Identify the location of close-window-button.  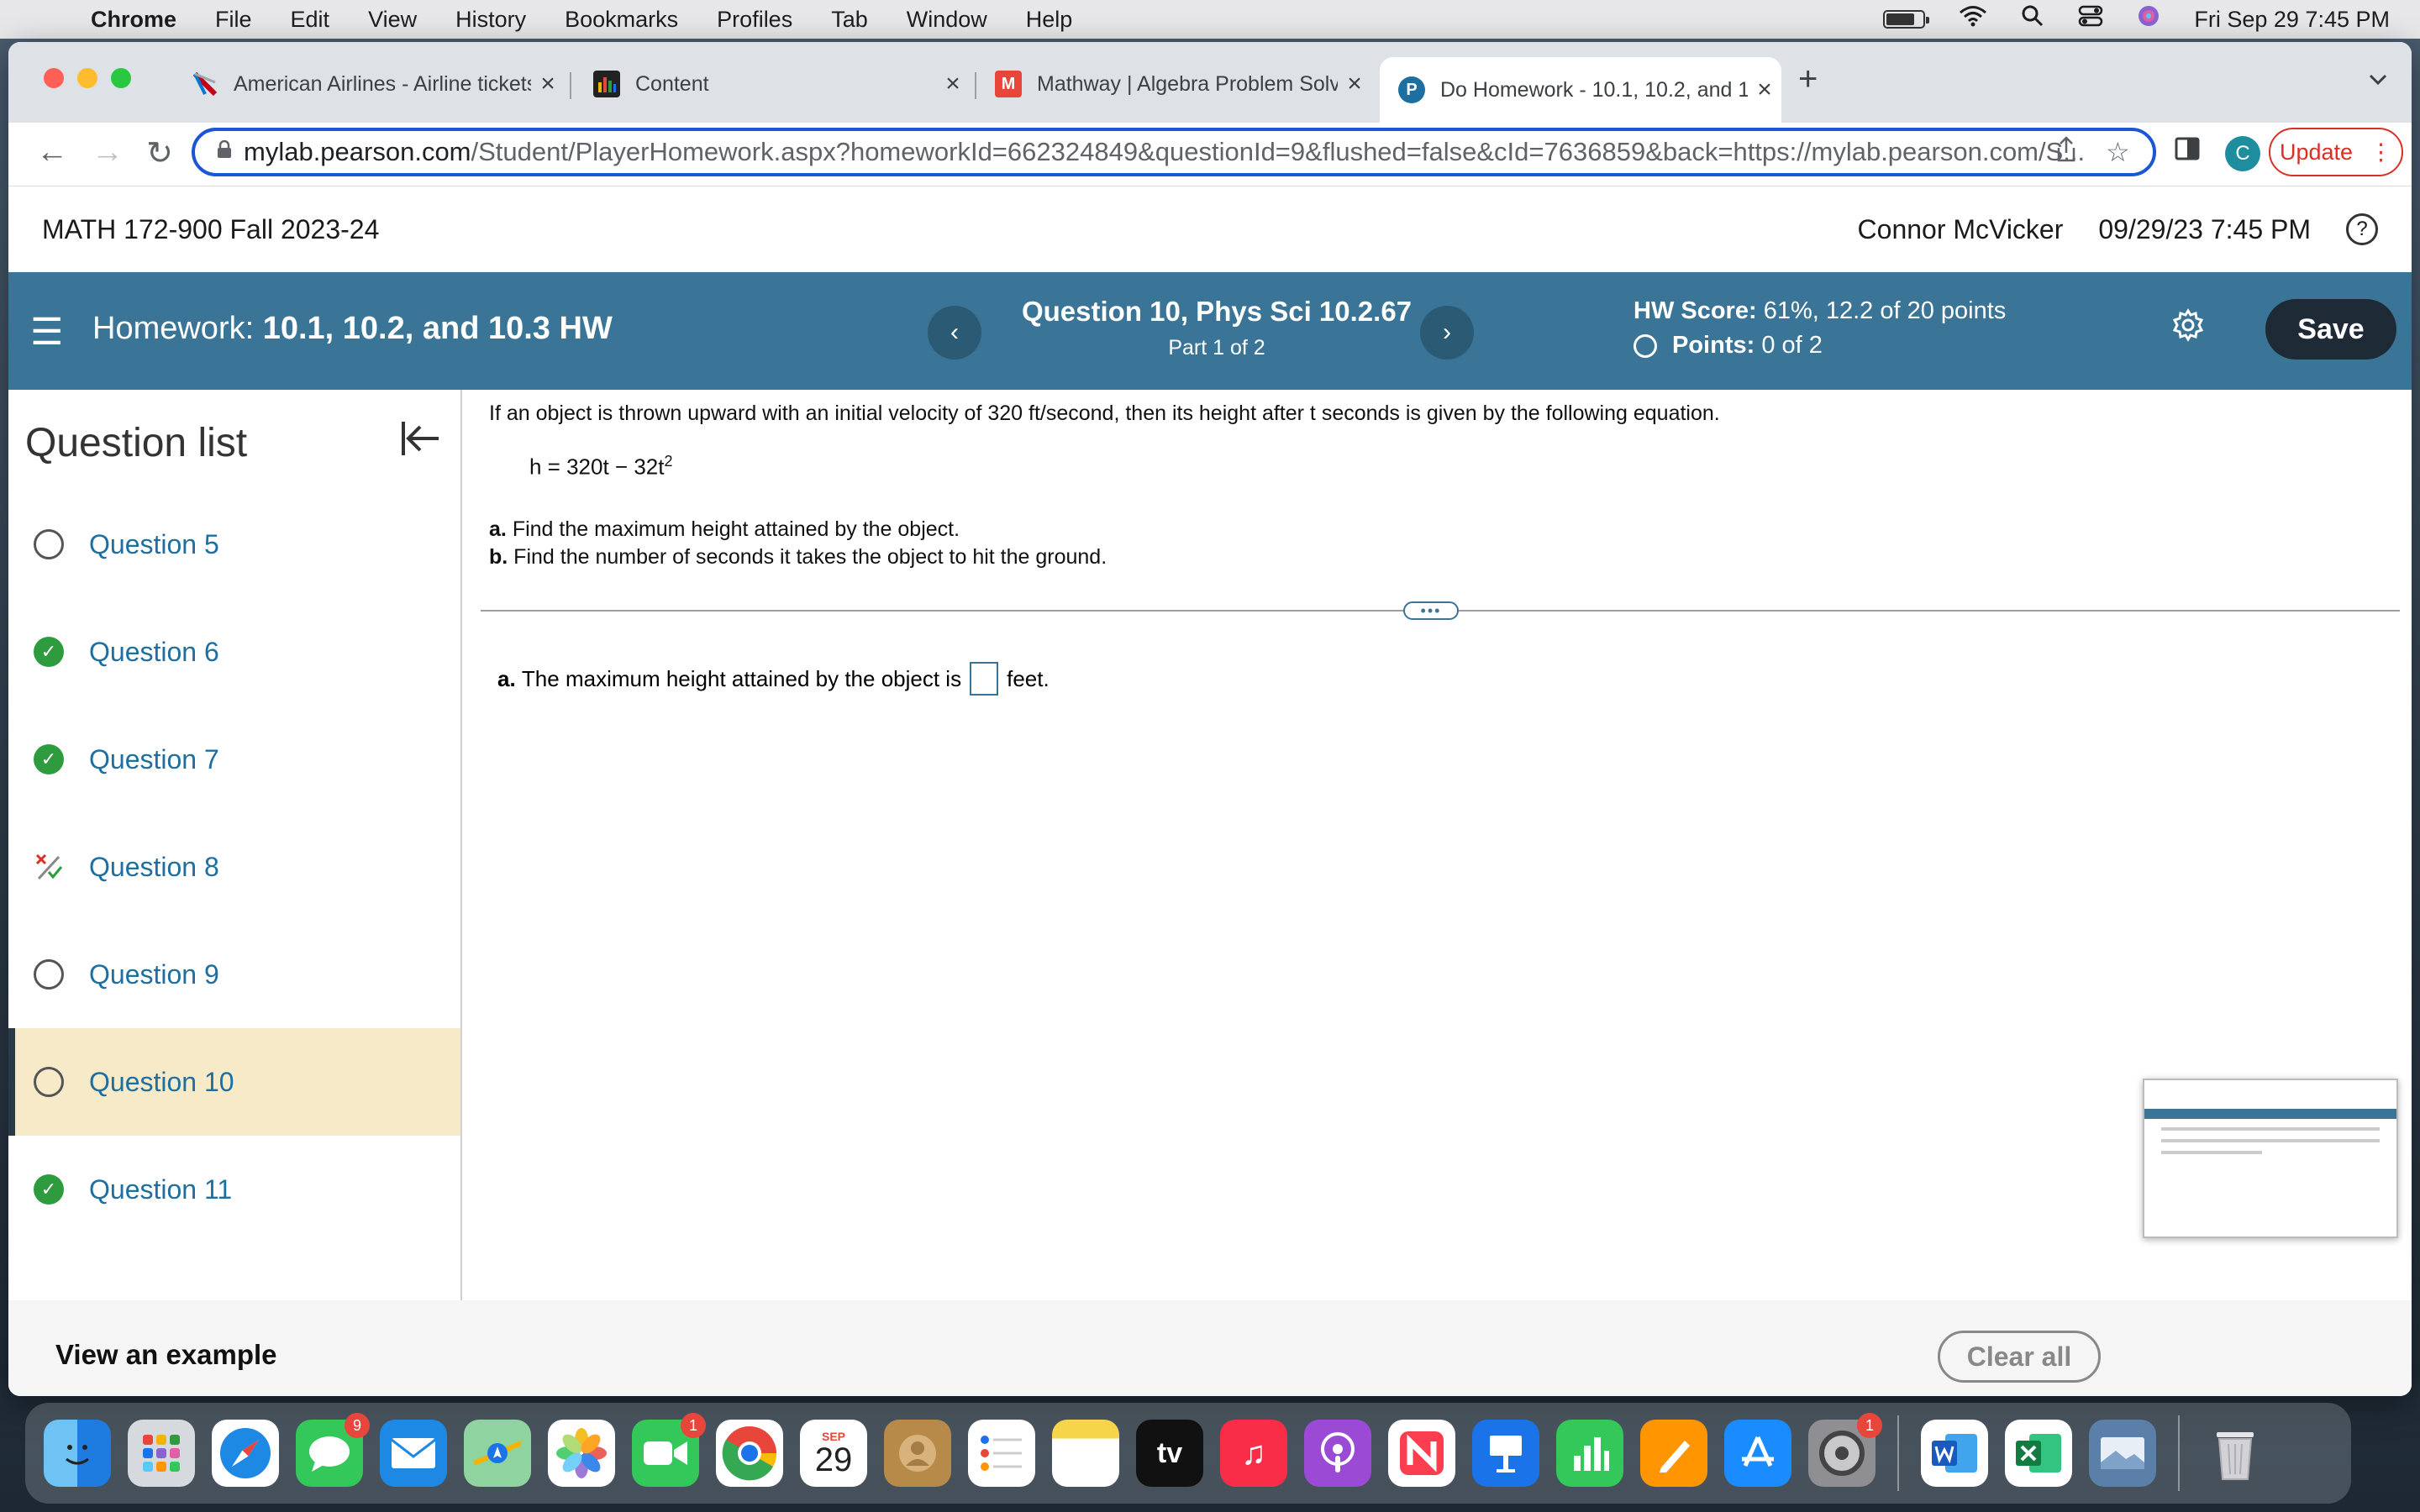
(54, 78).